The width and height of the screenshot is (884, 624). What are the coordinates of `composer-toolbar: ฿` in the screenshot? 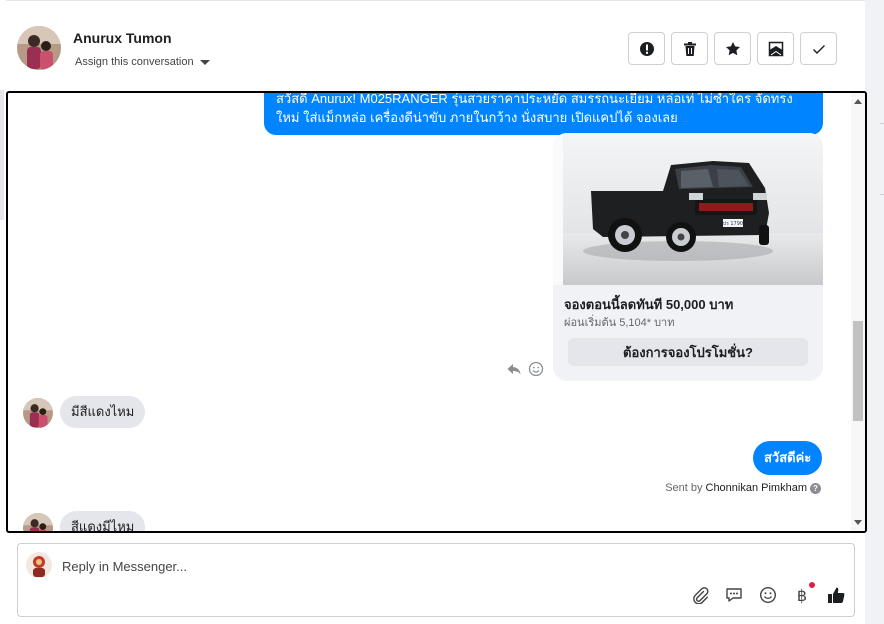 It's located at (768, 593).